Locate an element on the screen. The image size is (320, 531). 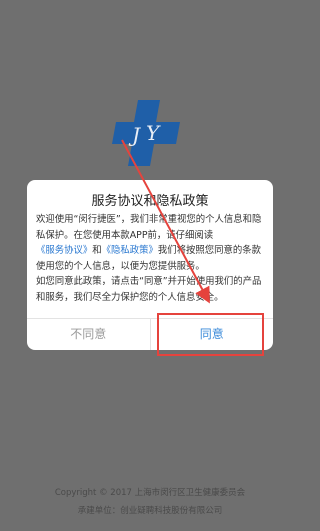
annotation-highlight-box is located at coordinates (210, 334).